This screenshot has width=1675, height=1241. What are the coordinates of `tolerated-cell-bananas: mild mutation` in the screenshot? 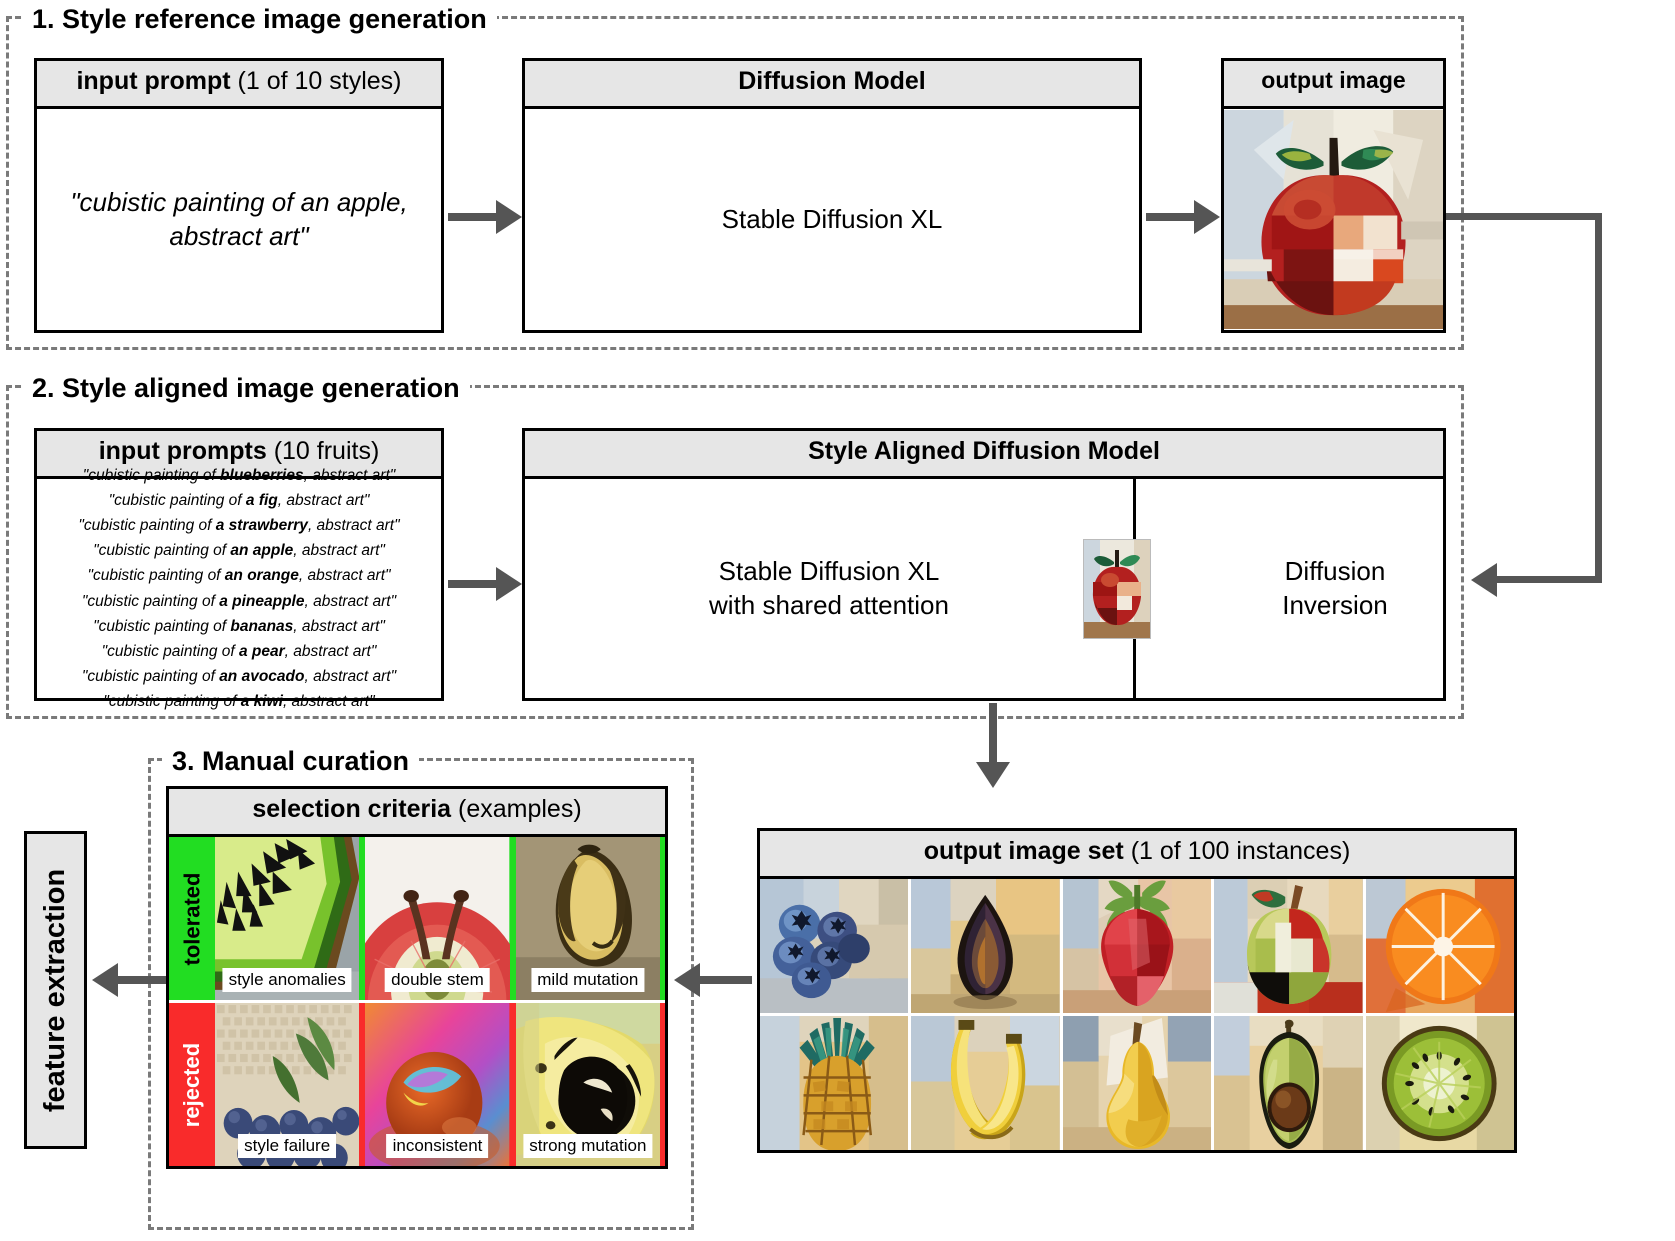 It's located at (587, 918).